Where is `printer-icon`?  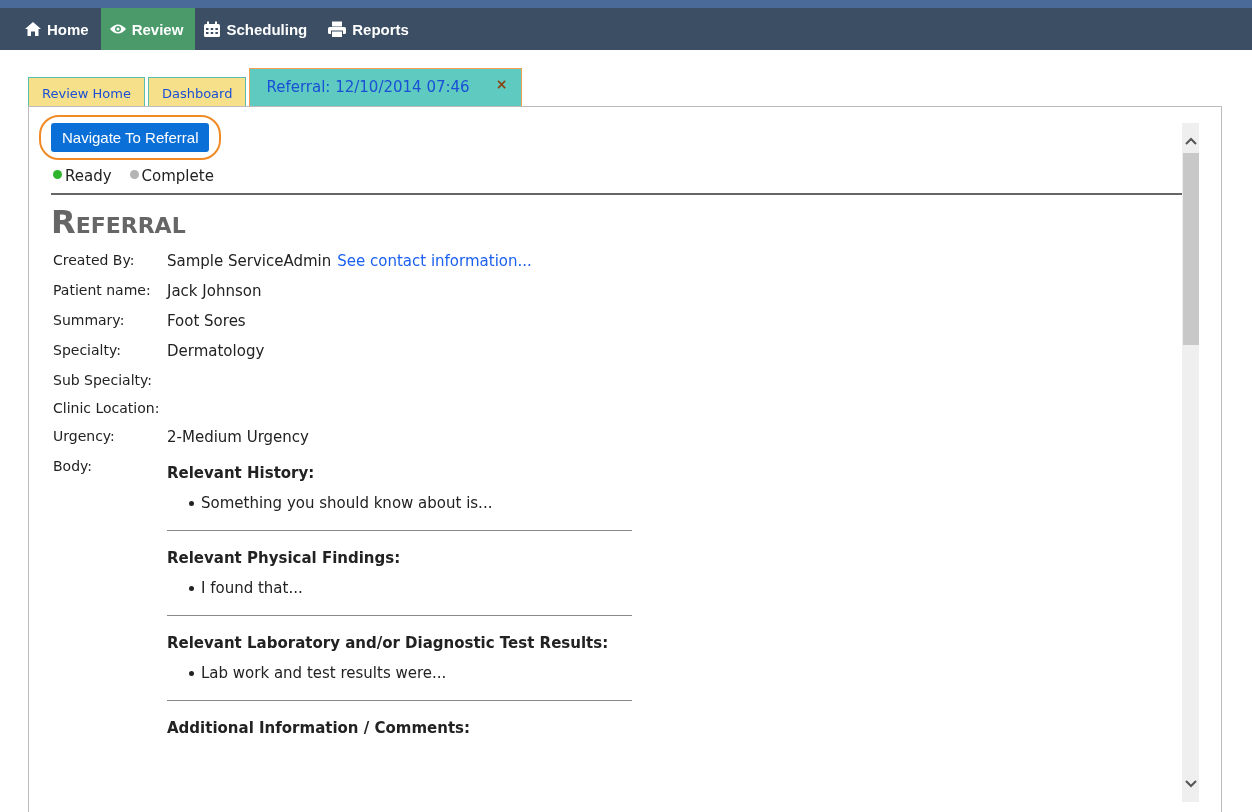
printer-icon is located at coordinates (337, 29).